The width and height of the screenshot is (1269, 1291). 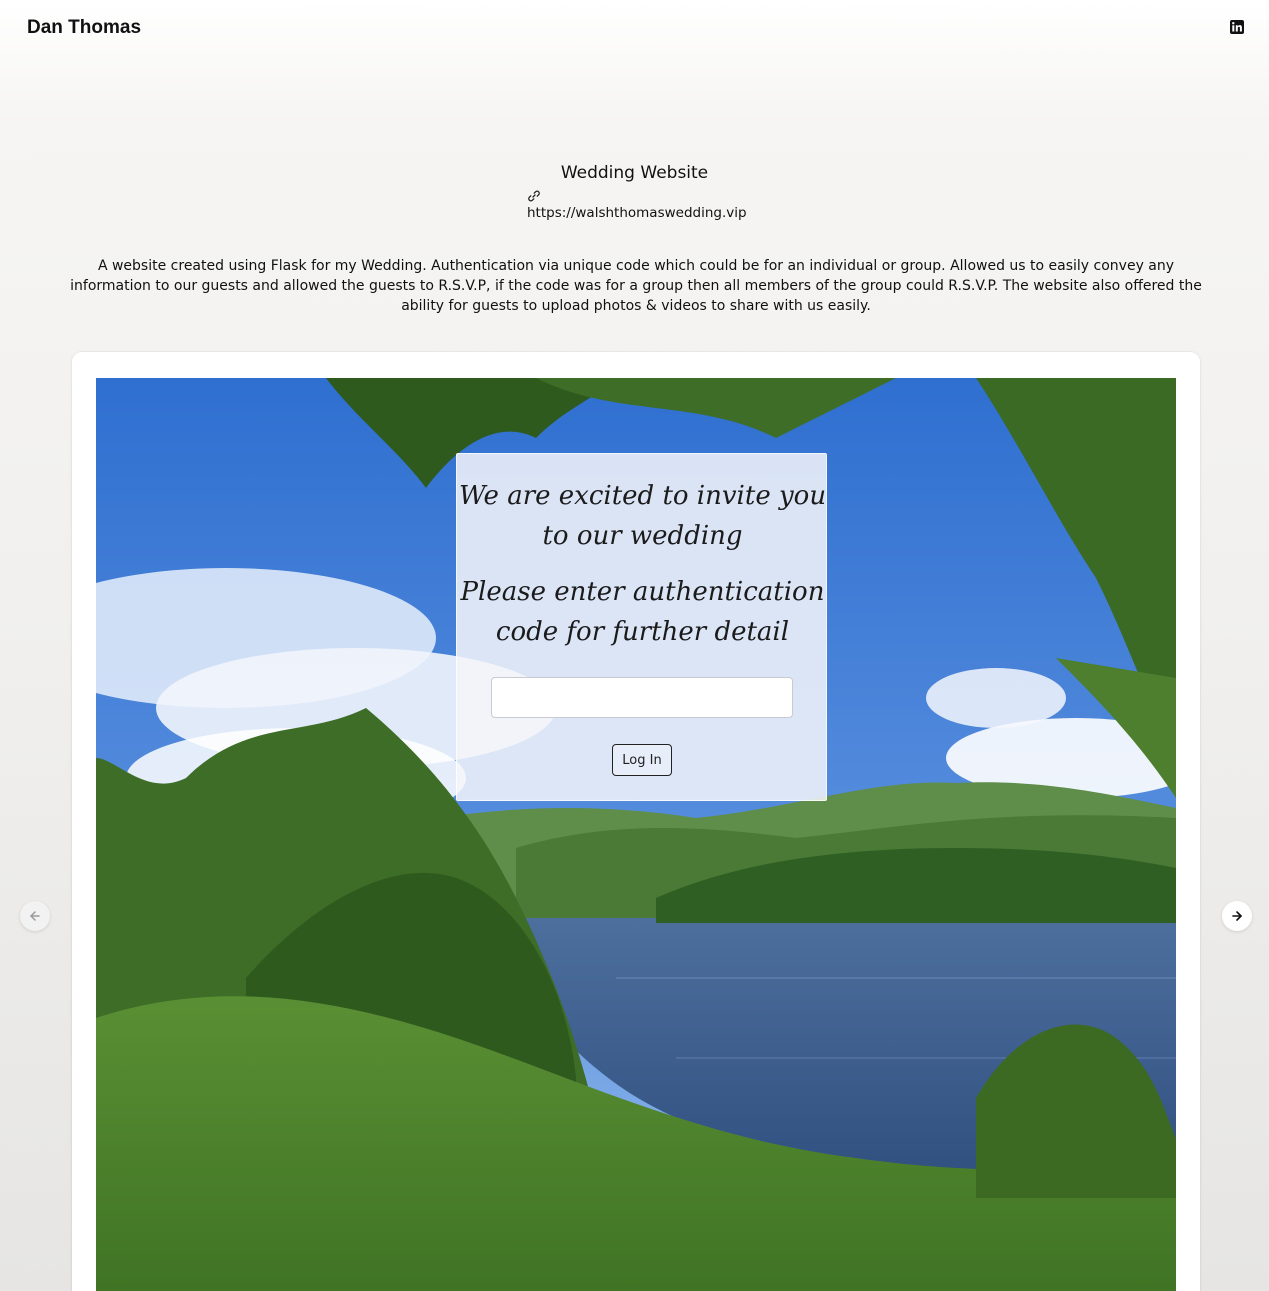 What do you see at coordinates (634, 30) in the screenshot?
I see `top-bar: Dan Thomas` at bounding box center [634, 30].